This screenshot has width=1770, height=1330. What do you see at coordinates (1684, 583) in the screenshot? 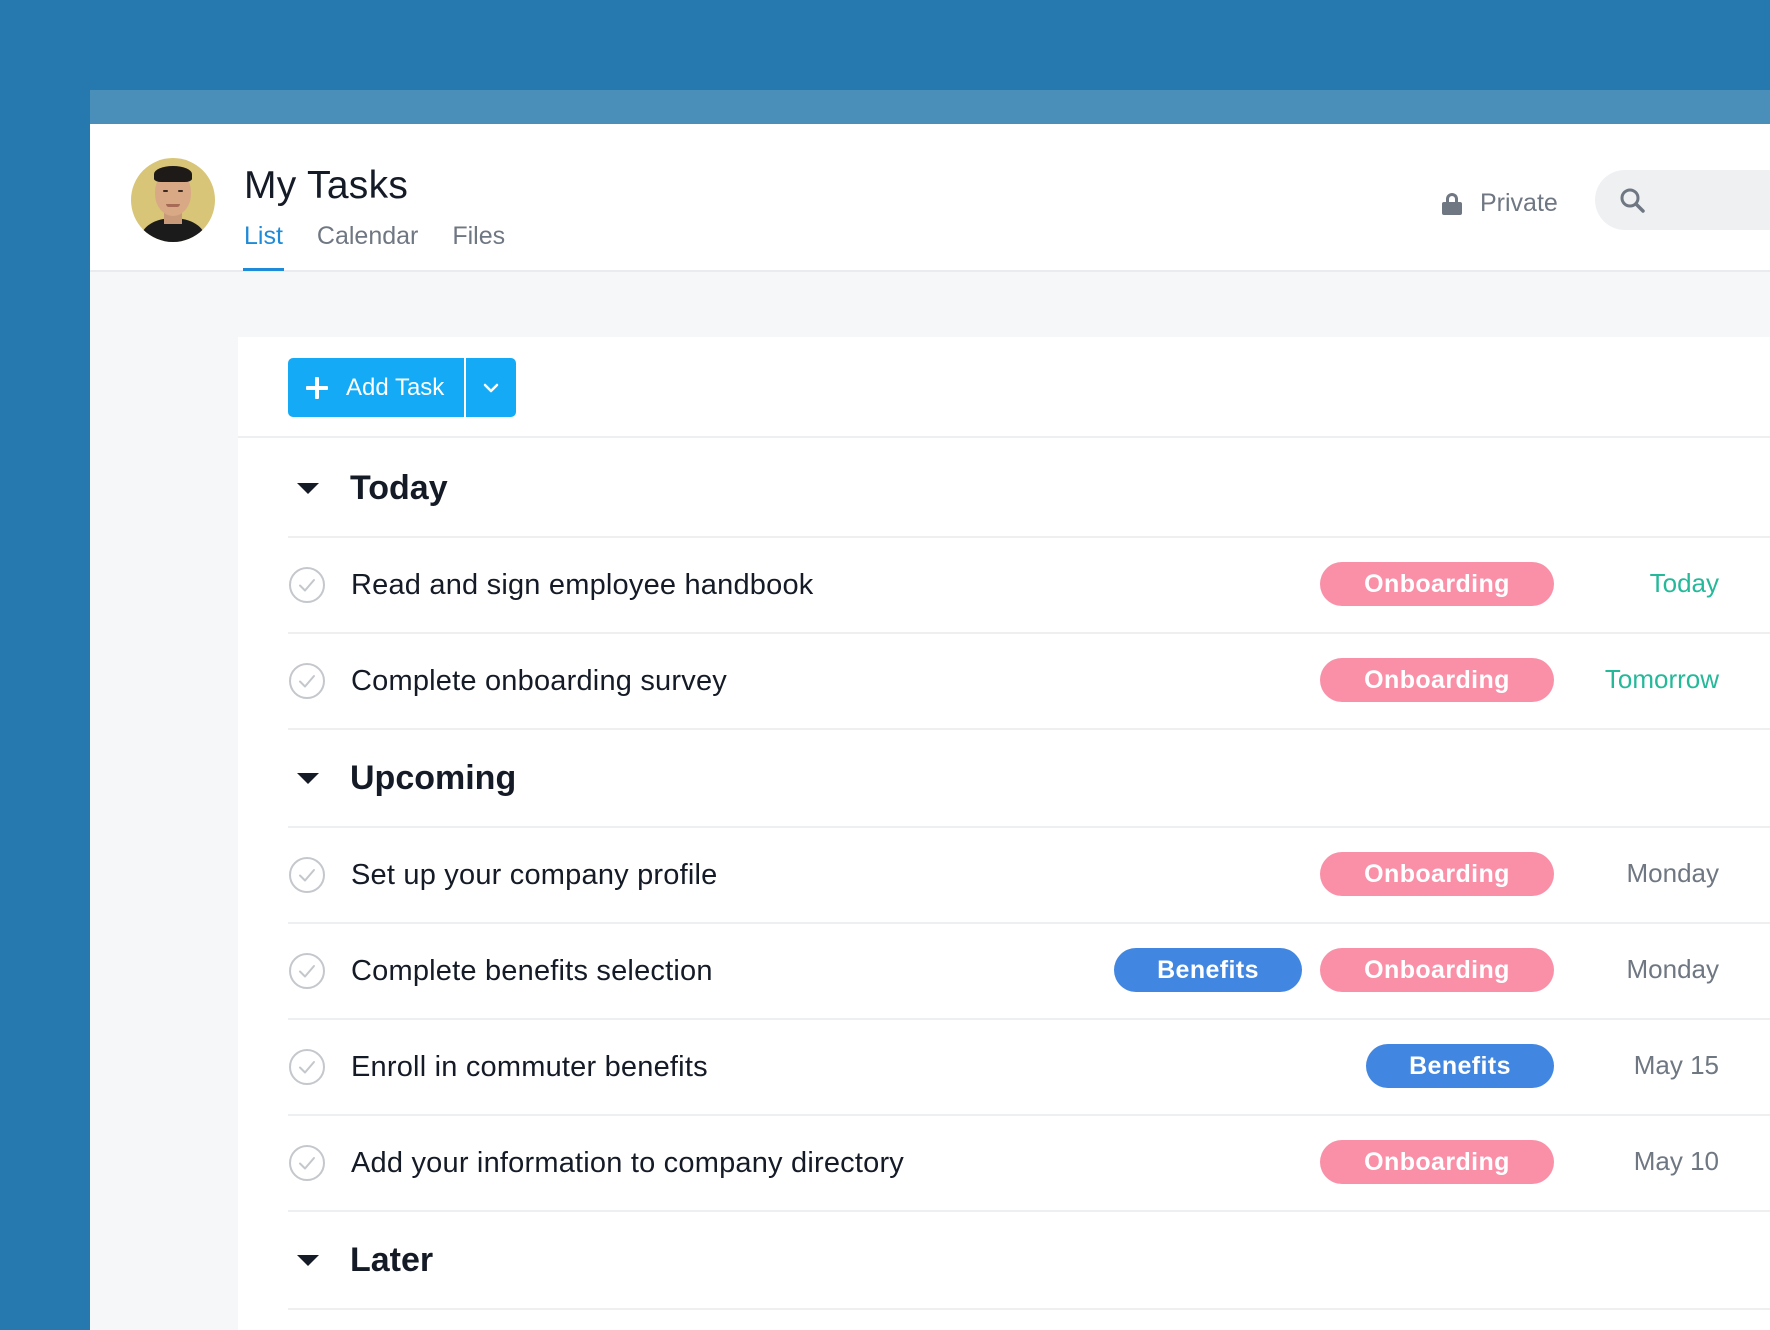
I see `due-date: Today` at bounding box center [1684, 583].